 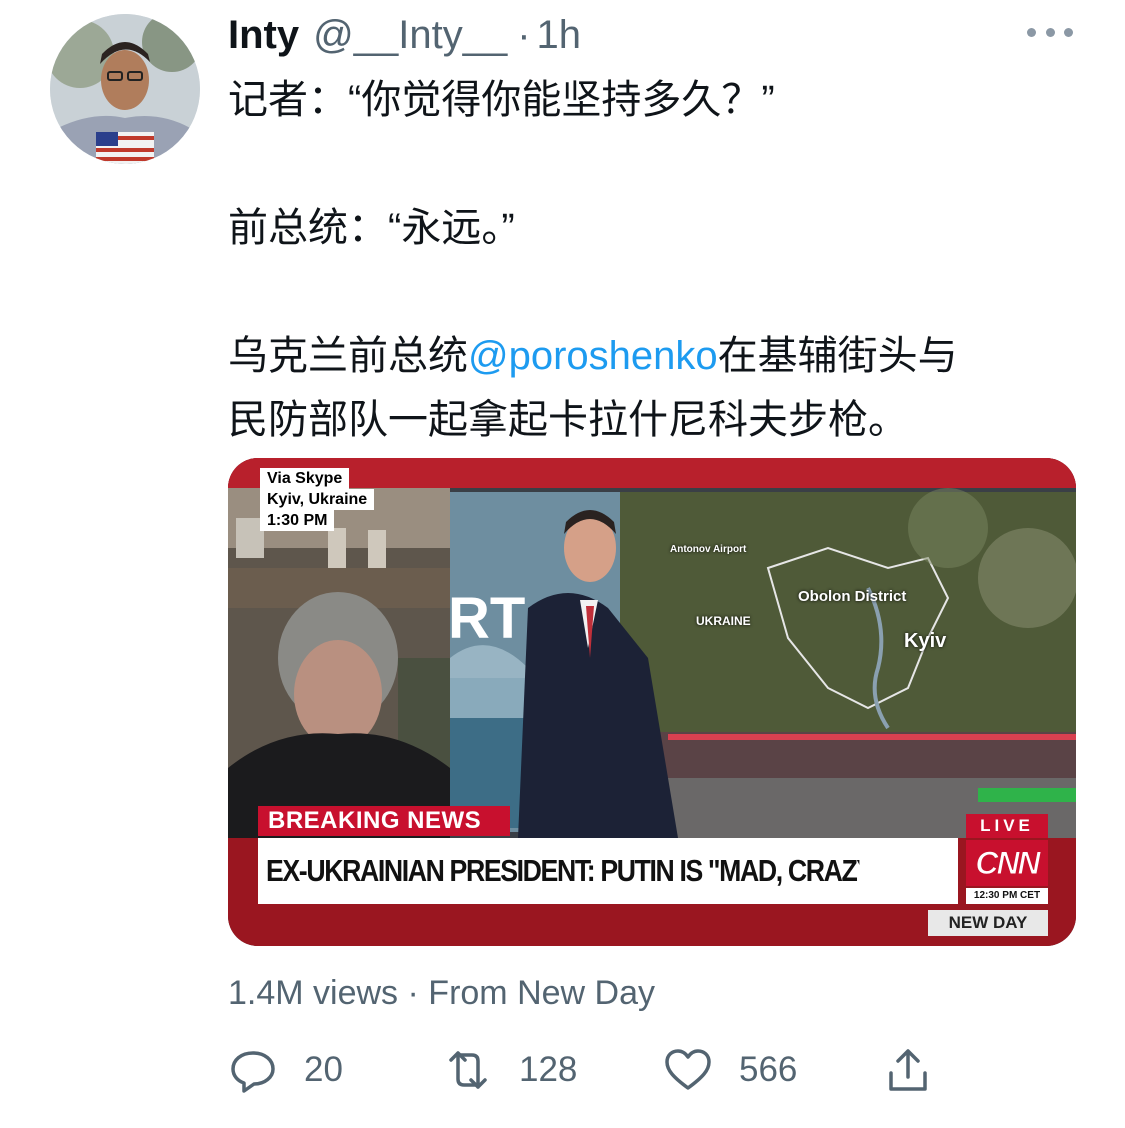 I want to click on reply-icon, so click(x=253, y=1072).